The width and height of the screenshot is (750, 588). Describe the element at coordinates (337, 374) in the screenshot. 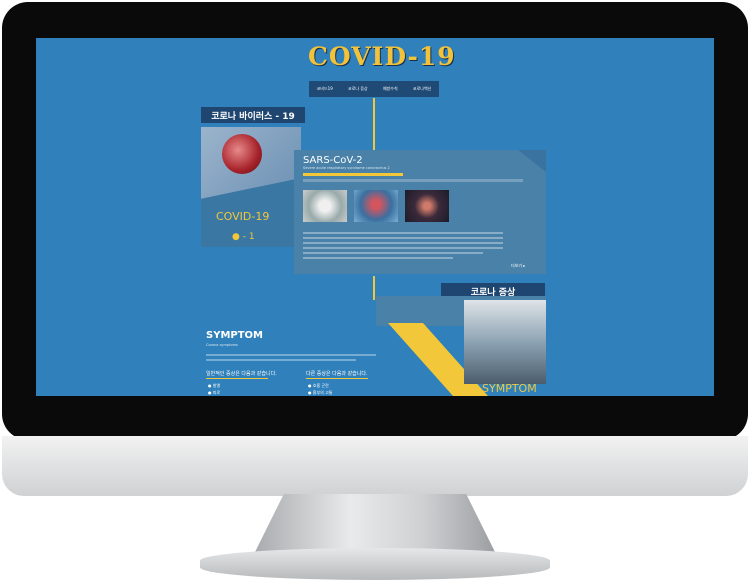

I see `other-symptoms-title: 다른 증상은 다음과 같습니다.` at that location.